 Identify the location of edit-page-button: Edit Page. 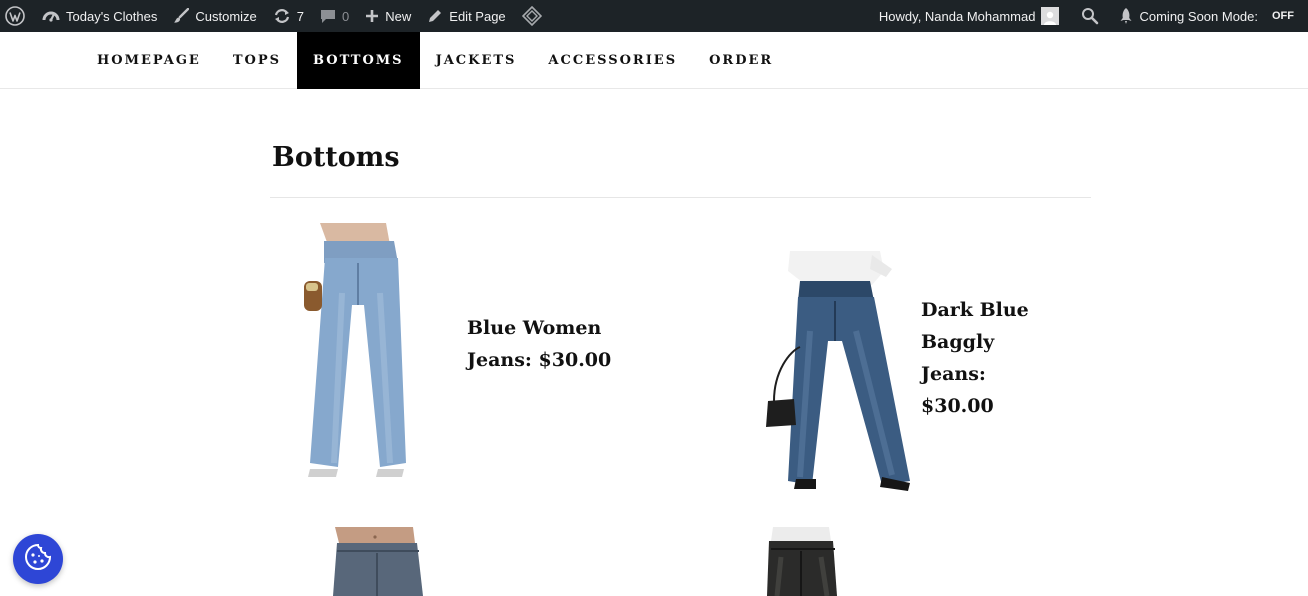
(466, 16).